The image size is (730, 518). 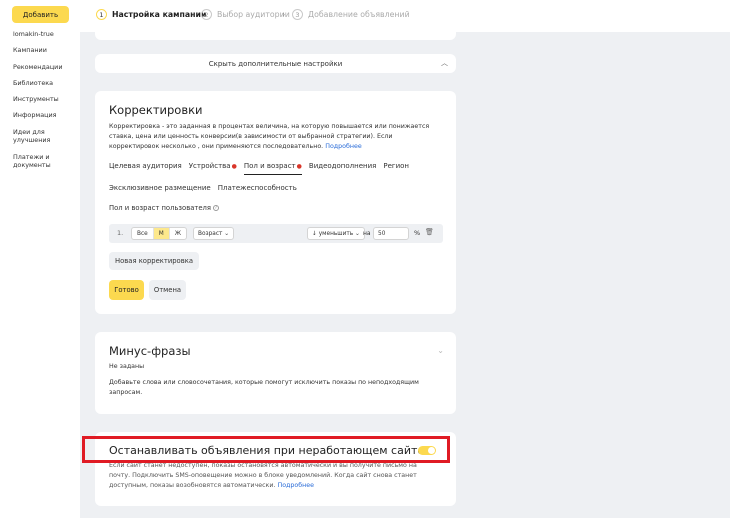 What do you see at coordinates (206, 14) in the screenshot?
I see `step-number: 2` at bounding box center [206, 14].